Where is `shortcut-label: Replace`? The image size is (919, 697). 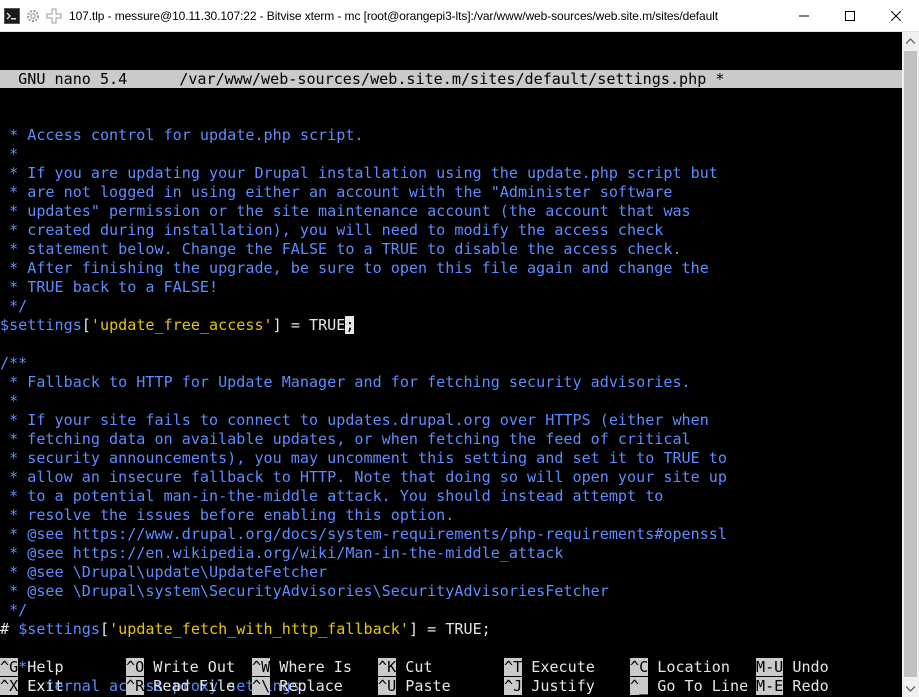 shortcut-label: Replace is located at coordinates (311, 686).